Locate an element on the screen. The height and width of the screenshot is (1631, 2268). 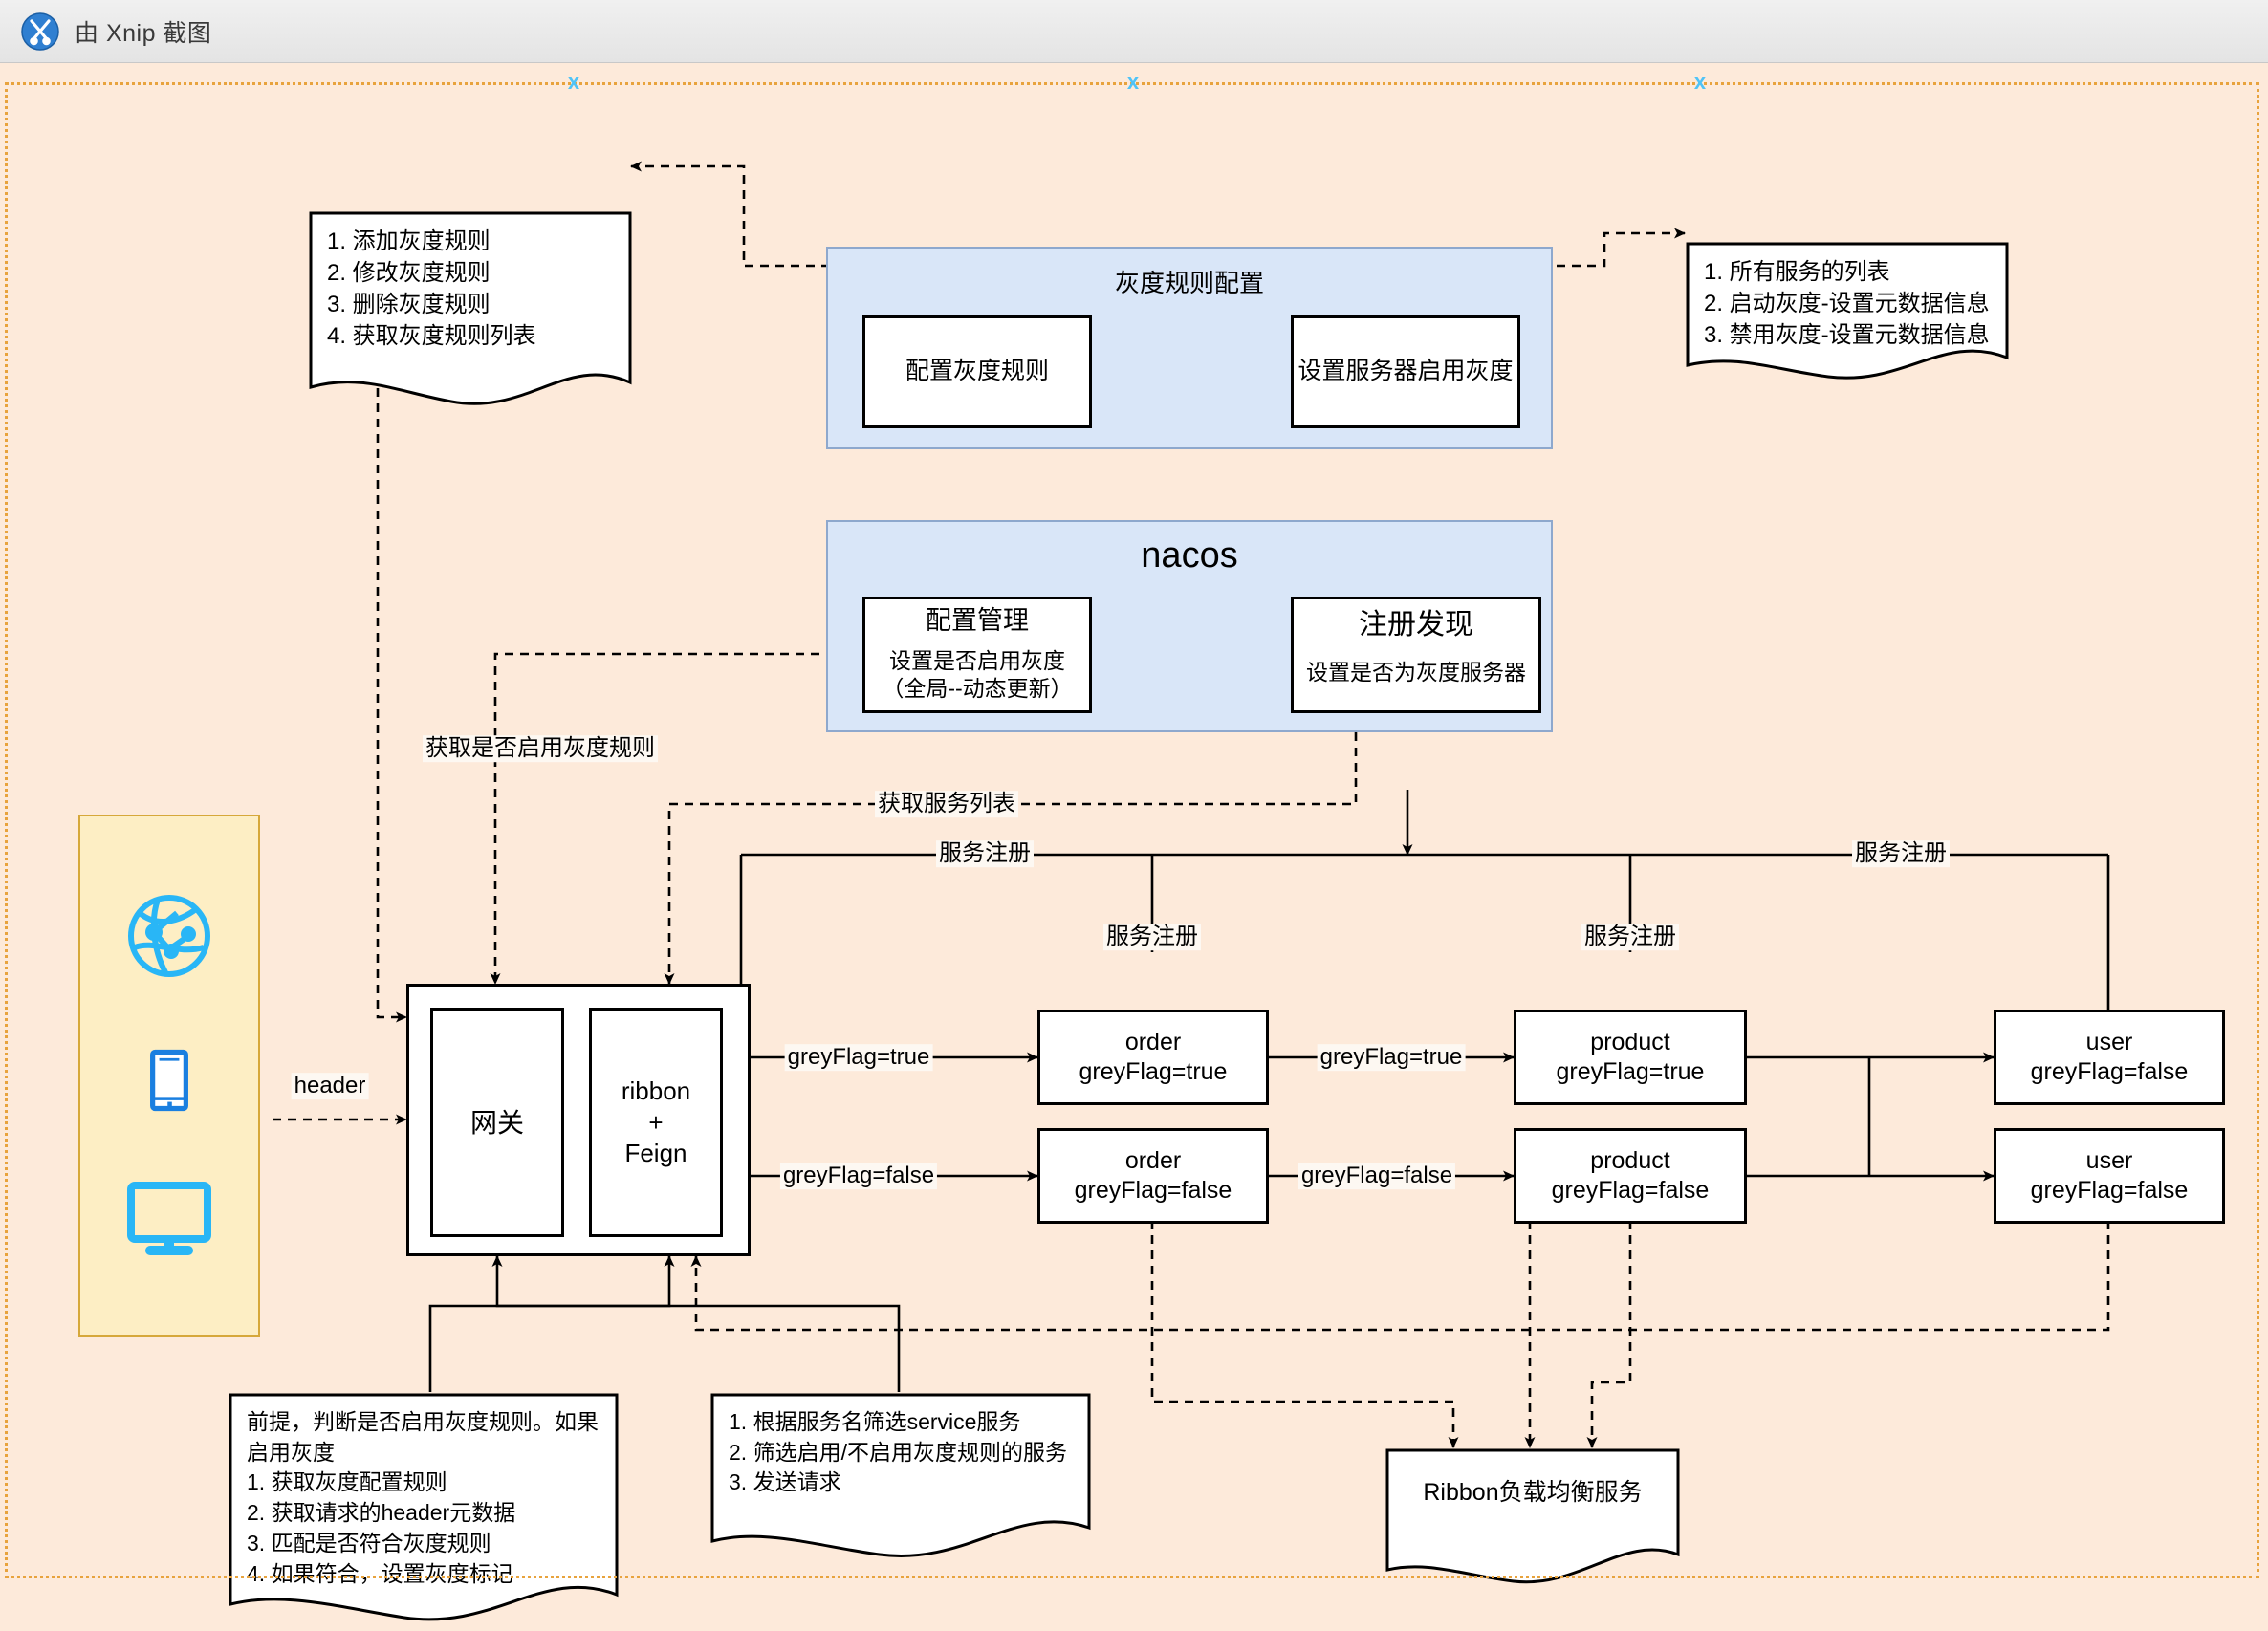
service-user-grey: user greyFlag=false is located at coordinates (2109, 1058).